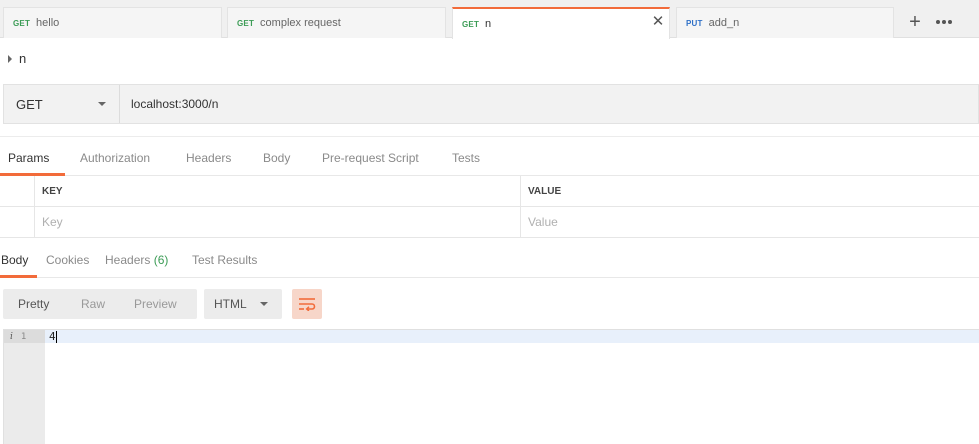 This screenshot has width=979, height=444. I want to click on headers-count-badge: (6), so click(161, 260).